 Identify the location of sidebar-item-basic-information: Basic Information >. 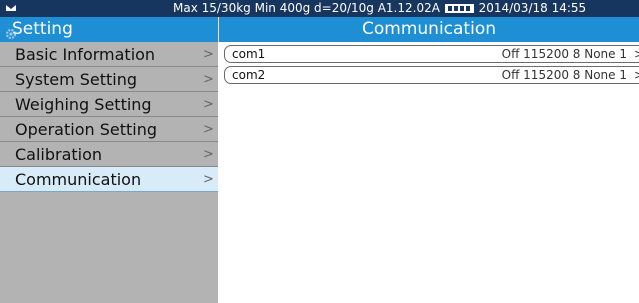
(109, 54).